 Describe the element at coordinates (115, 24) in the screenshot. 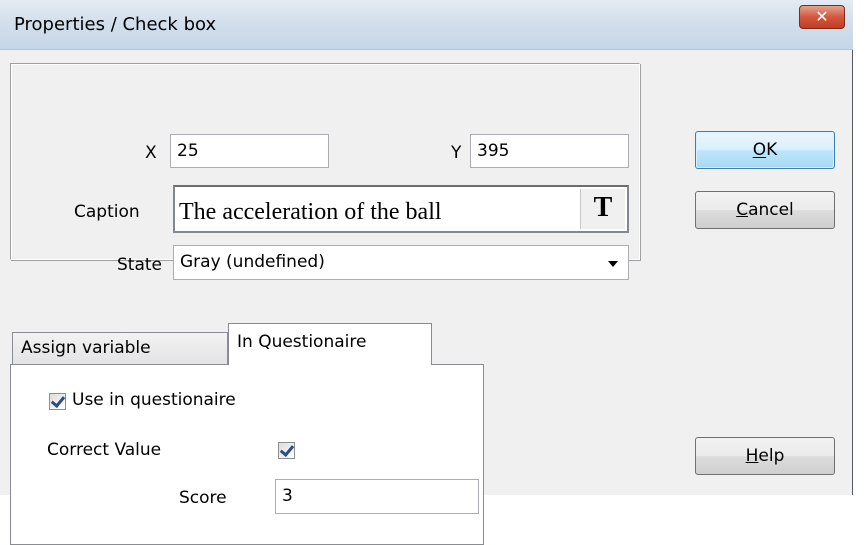

I see `window-title: Properties / Check box` at that location.